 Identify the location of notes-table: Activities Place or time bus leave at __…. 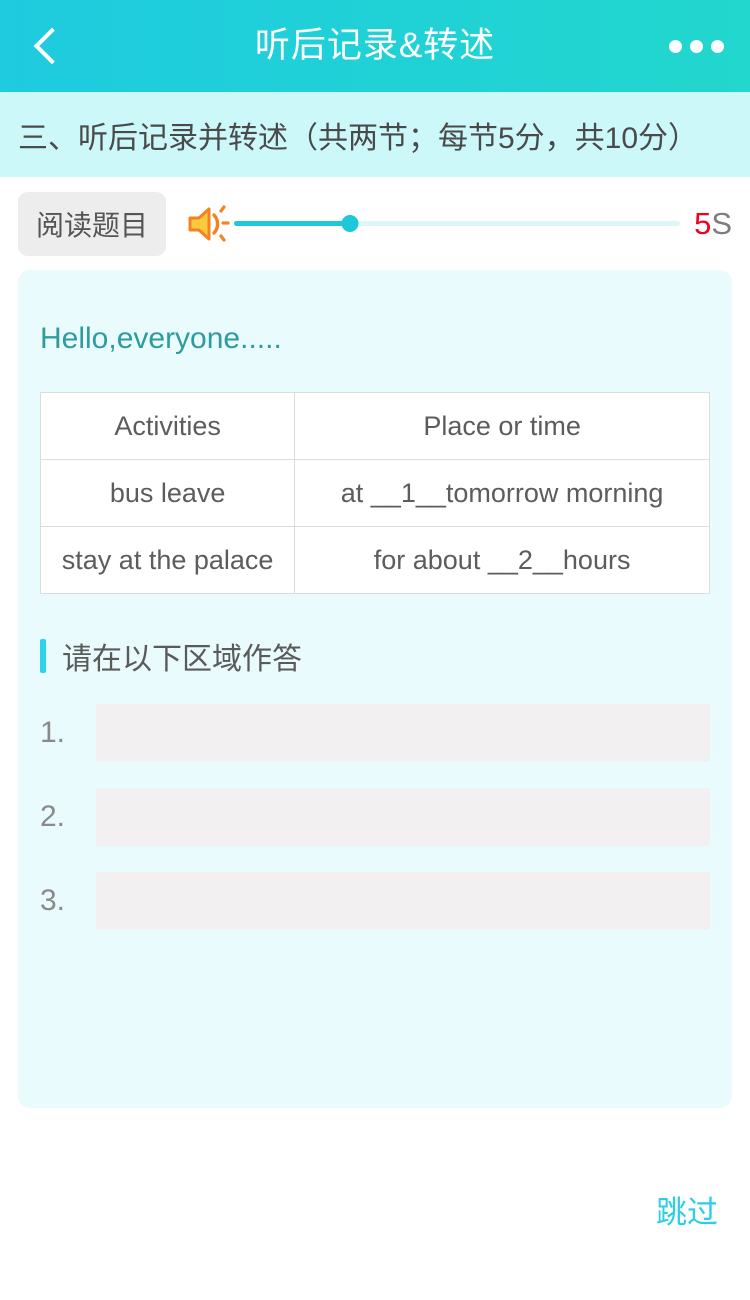
(374, 493).